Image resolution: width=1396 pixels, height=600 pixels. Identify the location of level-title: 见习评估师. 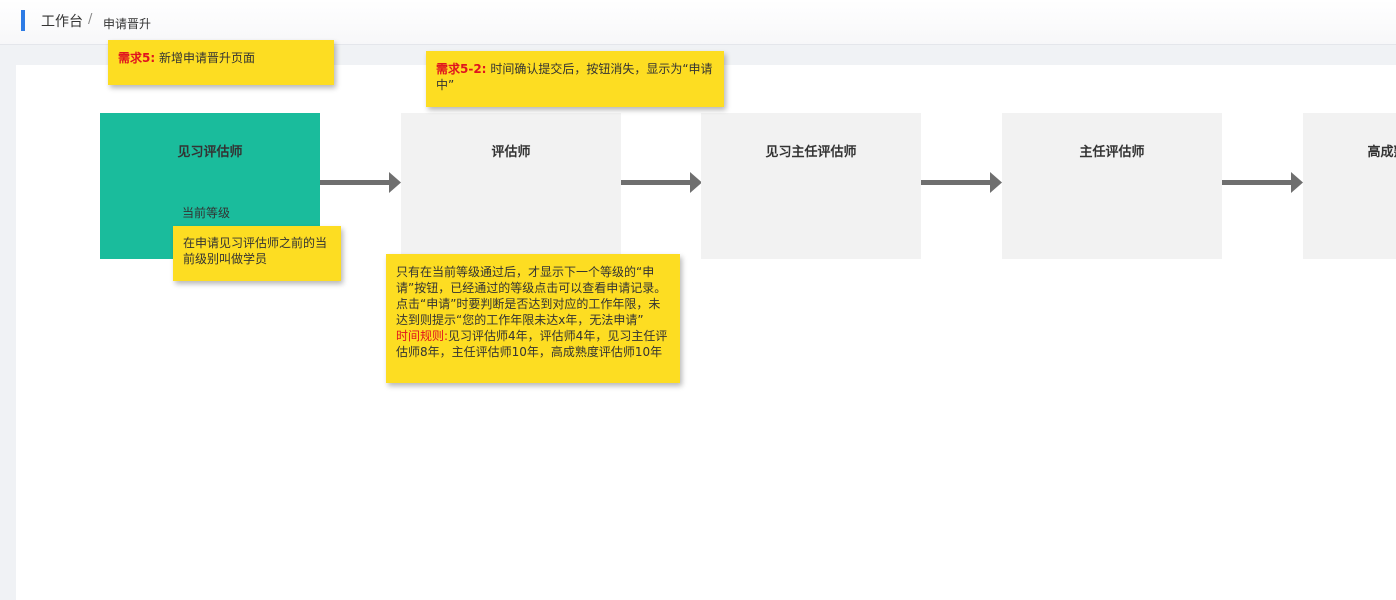
(210, 152).